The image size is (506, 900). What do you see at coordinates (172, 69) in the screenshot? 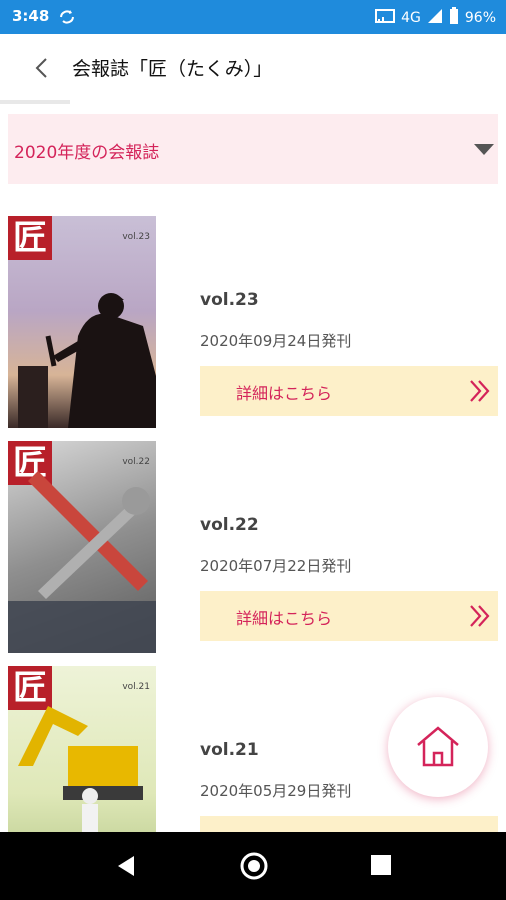
I see `page-title: 会報誌「匠（たくみ）」` at bounding box center [172, 69].